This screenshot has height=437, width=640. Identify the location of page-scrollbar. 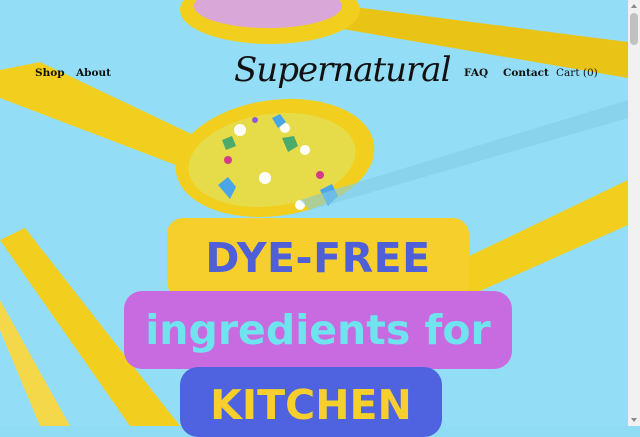
(634, 213).